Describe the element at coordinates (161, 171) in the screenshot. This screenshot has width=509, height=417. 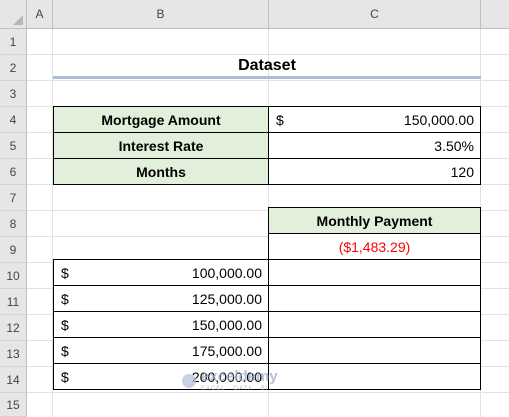
I see `months-label: Months` at that location.